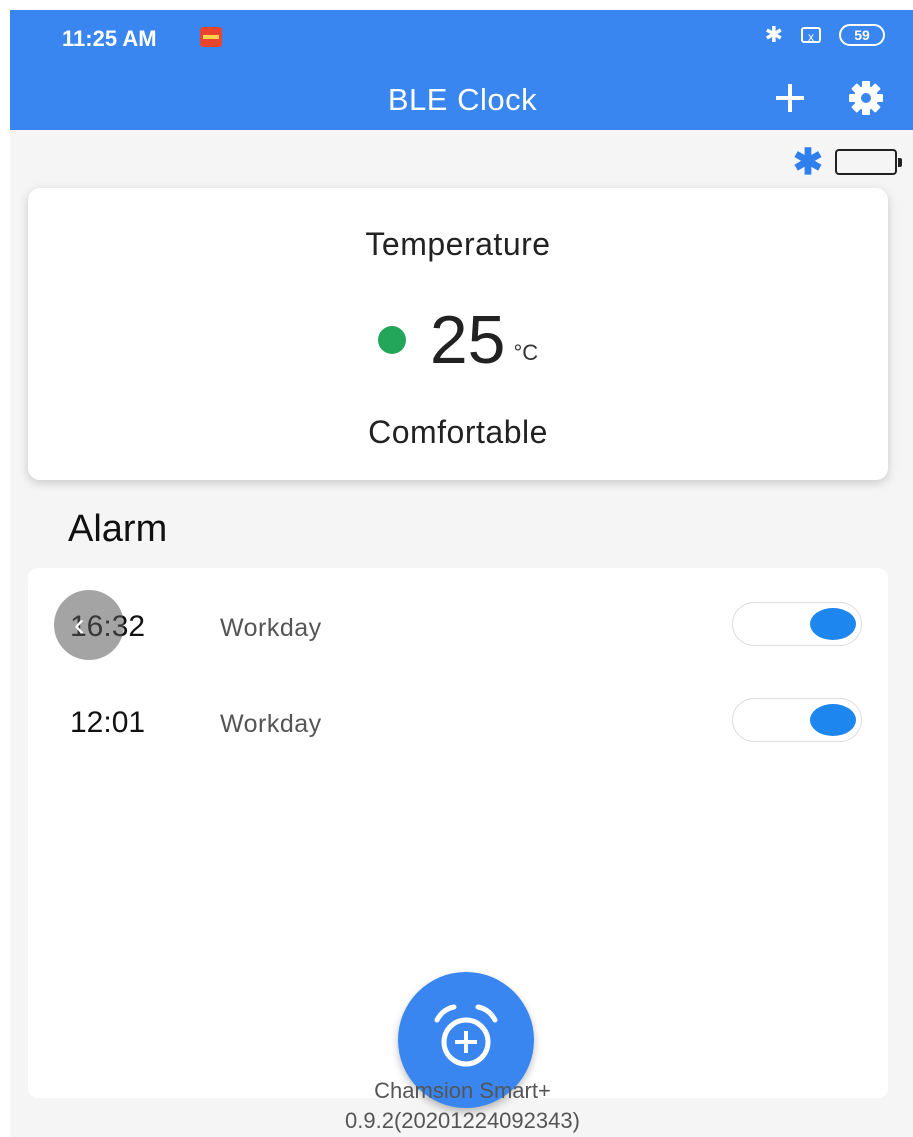 The width and height of the screenshot is (913, 1137). What do you see at coordinates (391, 340) in the screenshot?
I see `comfort-status-dot` at bounding box center [391, 340].